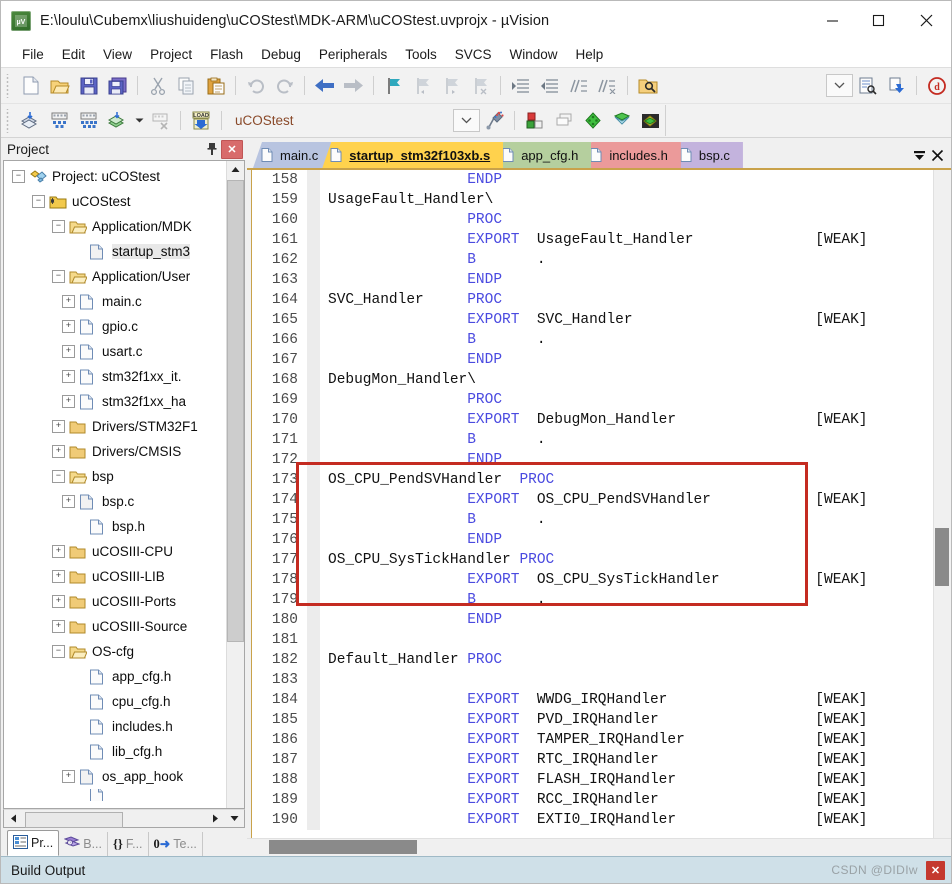 This screenshot has height=884, width=952. Describe the element at coordinates (592, 540) in the screenshot. I see `code-line: 176 ENDP` at that location.